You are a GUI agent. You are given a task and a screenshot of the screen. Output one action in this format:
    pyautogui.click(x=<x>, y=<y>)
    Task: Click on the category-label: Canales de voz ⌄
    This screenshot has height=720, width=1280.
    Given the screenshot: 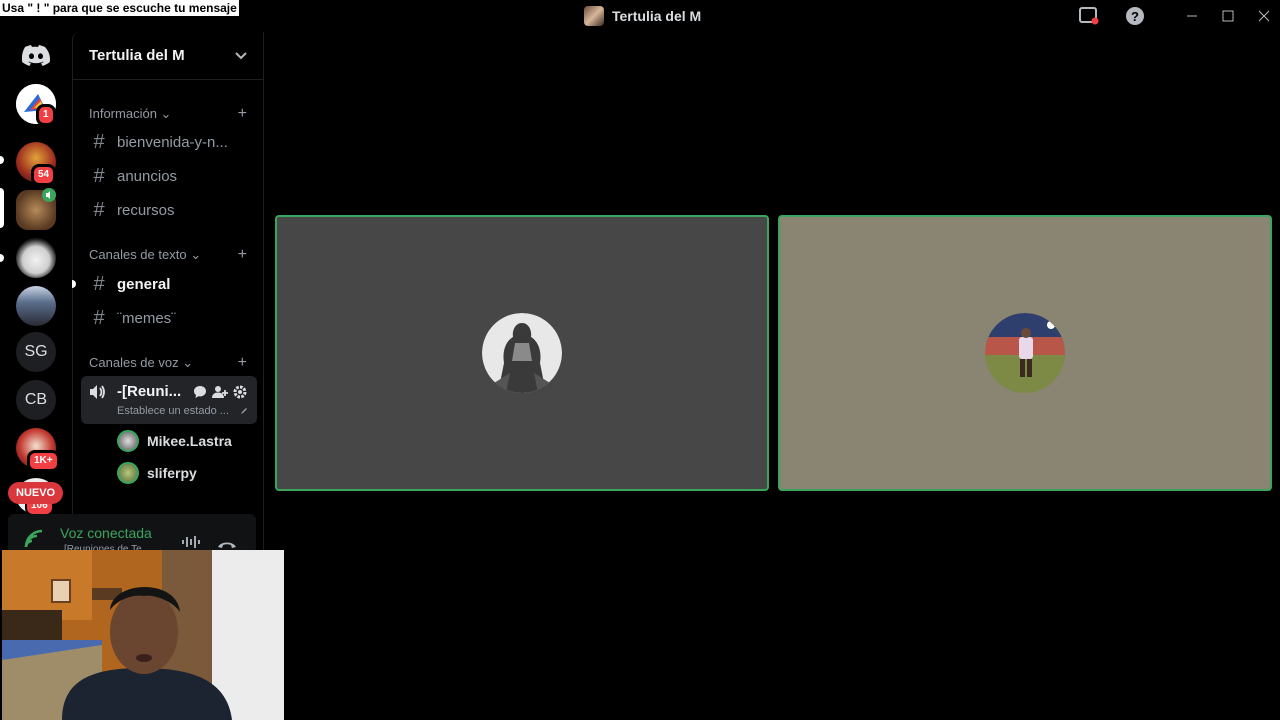 What is the action you would take?
    pyautogui.click(x=141, y=362)
    